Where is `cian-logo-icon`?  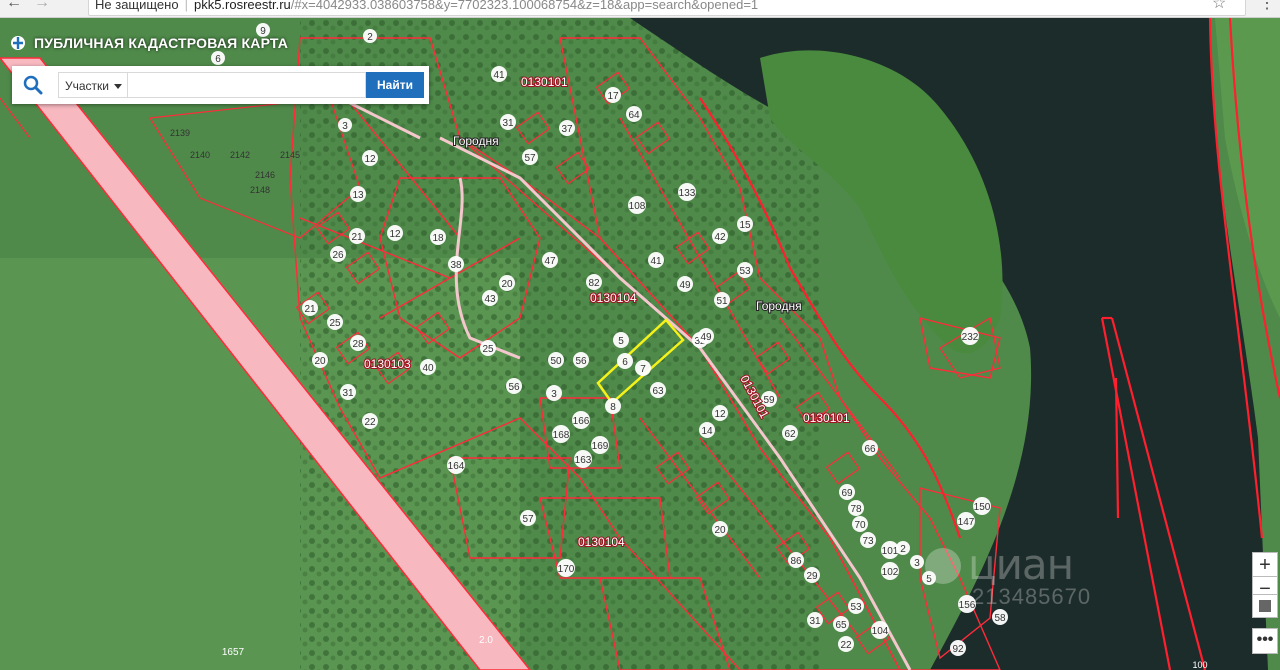 cian-logo-icon is located at coordinates (943, 566).